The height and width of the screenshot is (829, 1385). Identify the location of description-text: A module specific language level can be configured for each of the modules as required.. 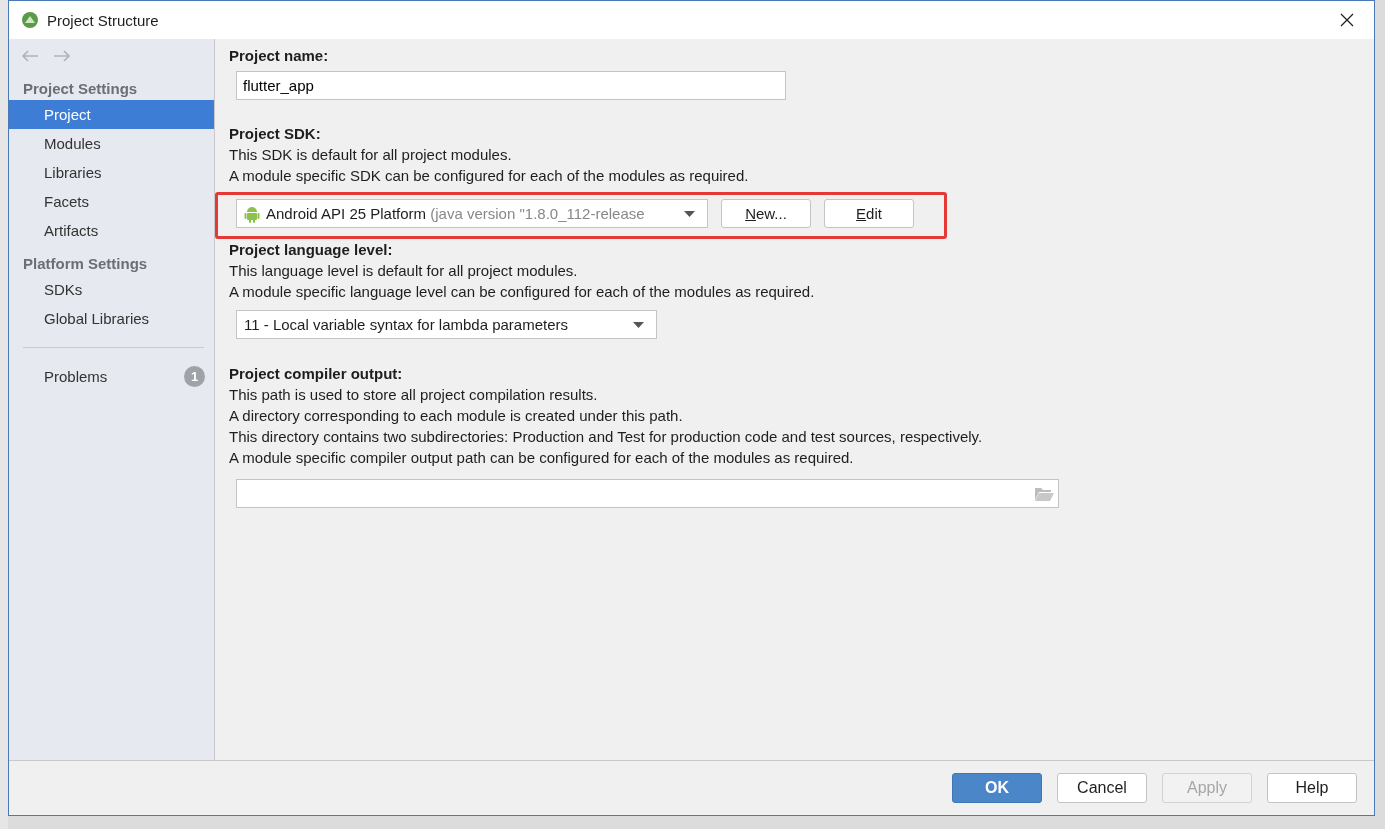
(522, 292).